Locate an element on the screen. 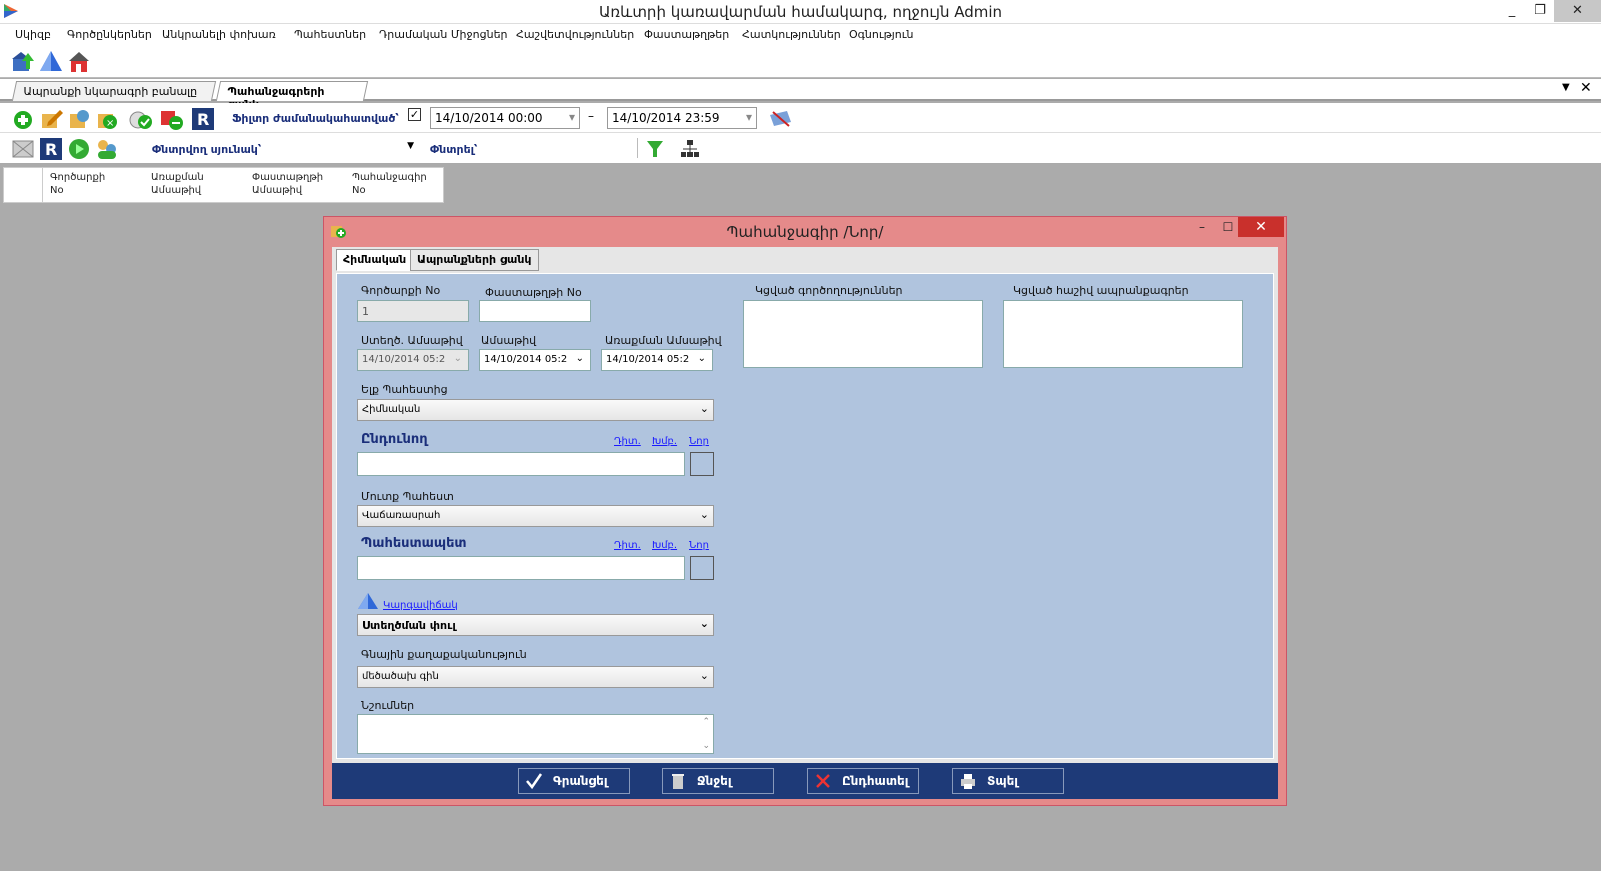  grid-header-requisition-no: Պահանջագիր No is located at coordinates (389, 184).